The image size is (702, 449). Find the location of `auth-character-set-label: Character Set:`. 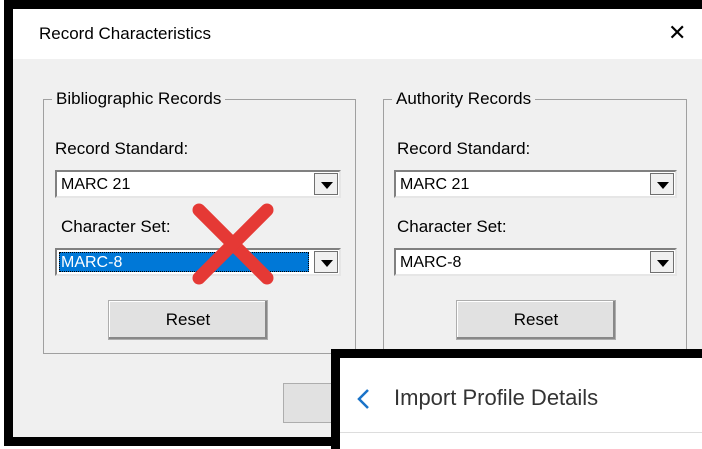

auth-character-set-label: Character Set: is located at coordinates (452, 226).